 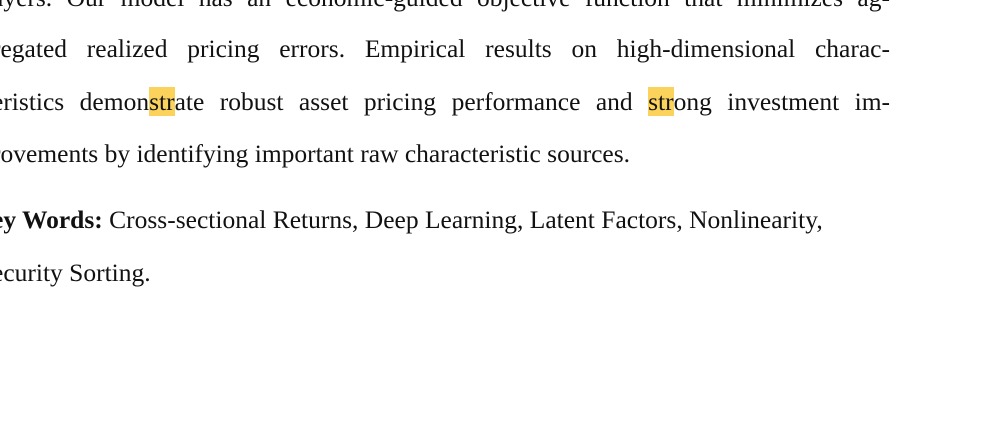 I want to click on text-segment: eristics demon, so click(x=75, y=101).